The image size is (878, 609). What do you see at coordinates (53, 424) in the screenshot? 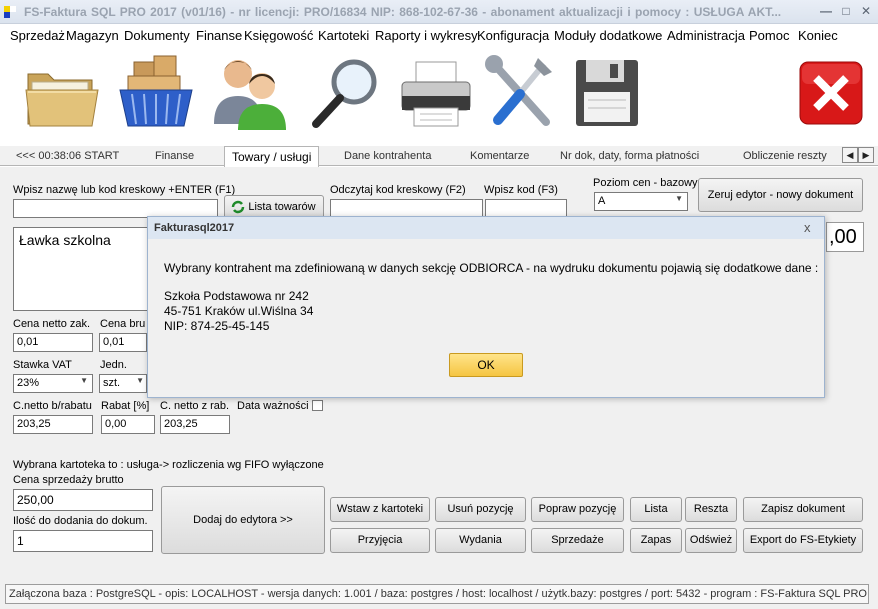
I see `net-before-discount-input: 203,25` at bounding box center [53, 424].